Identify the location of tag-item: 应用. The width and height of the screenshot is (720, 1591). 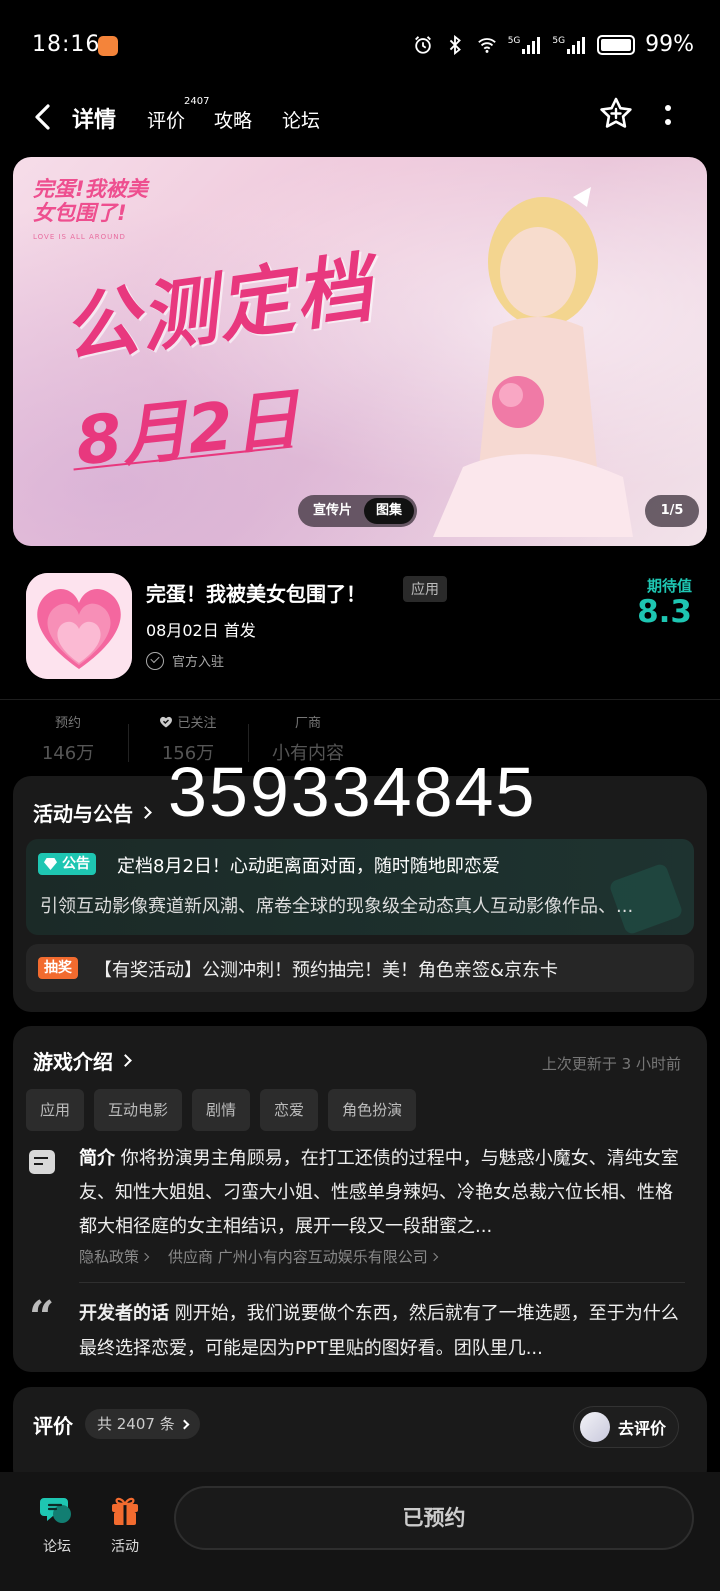
(55, 1110).